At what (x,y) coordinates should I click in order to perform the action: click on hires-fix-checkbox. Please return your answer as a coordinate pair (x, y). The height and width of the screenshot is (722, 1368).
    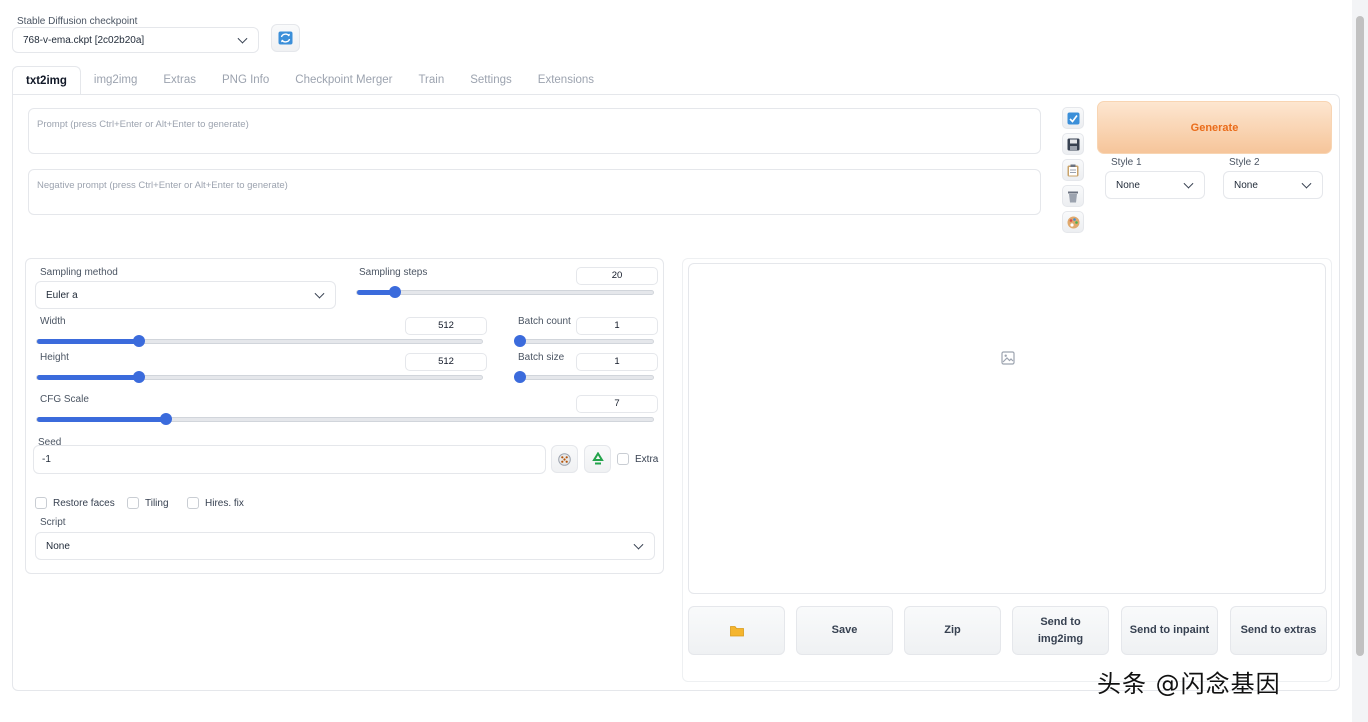
    Looking at the image, I should click on (193, 503).